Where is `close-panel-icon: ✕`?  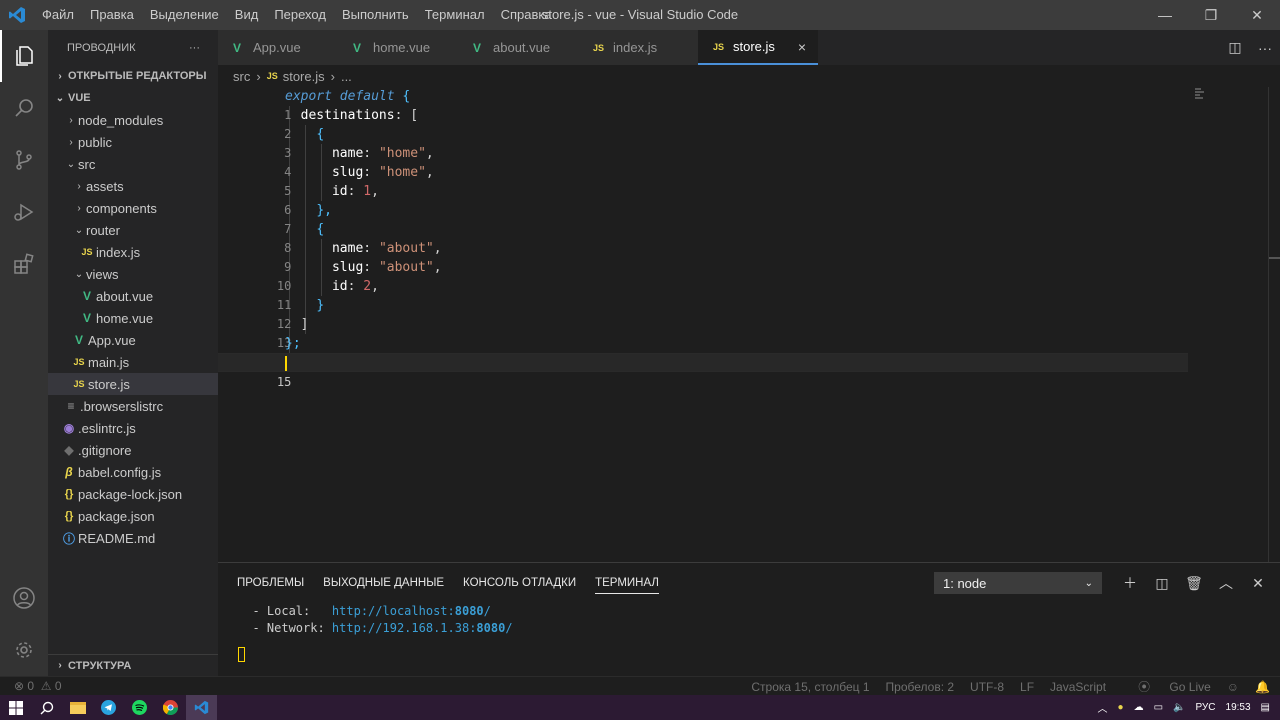
close-panel-icon: ✕ is located at coordinates (1258, 583).